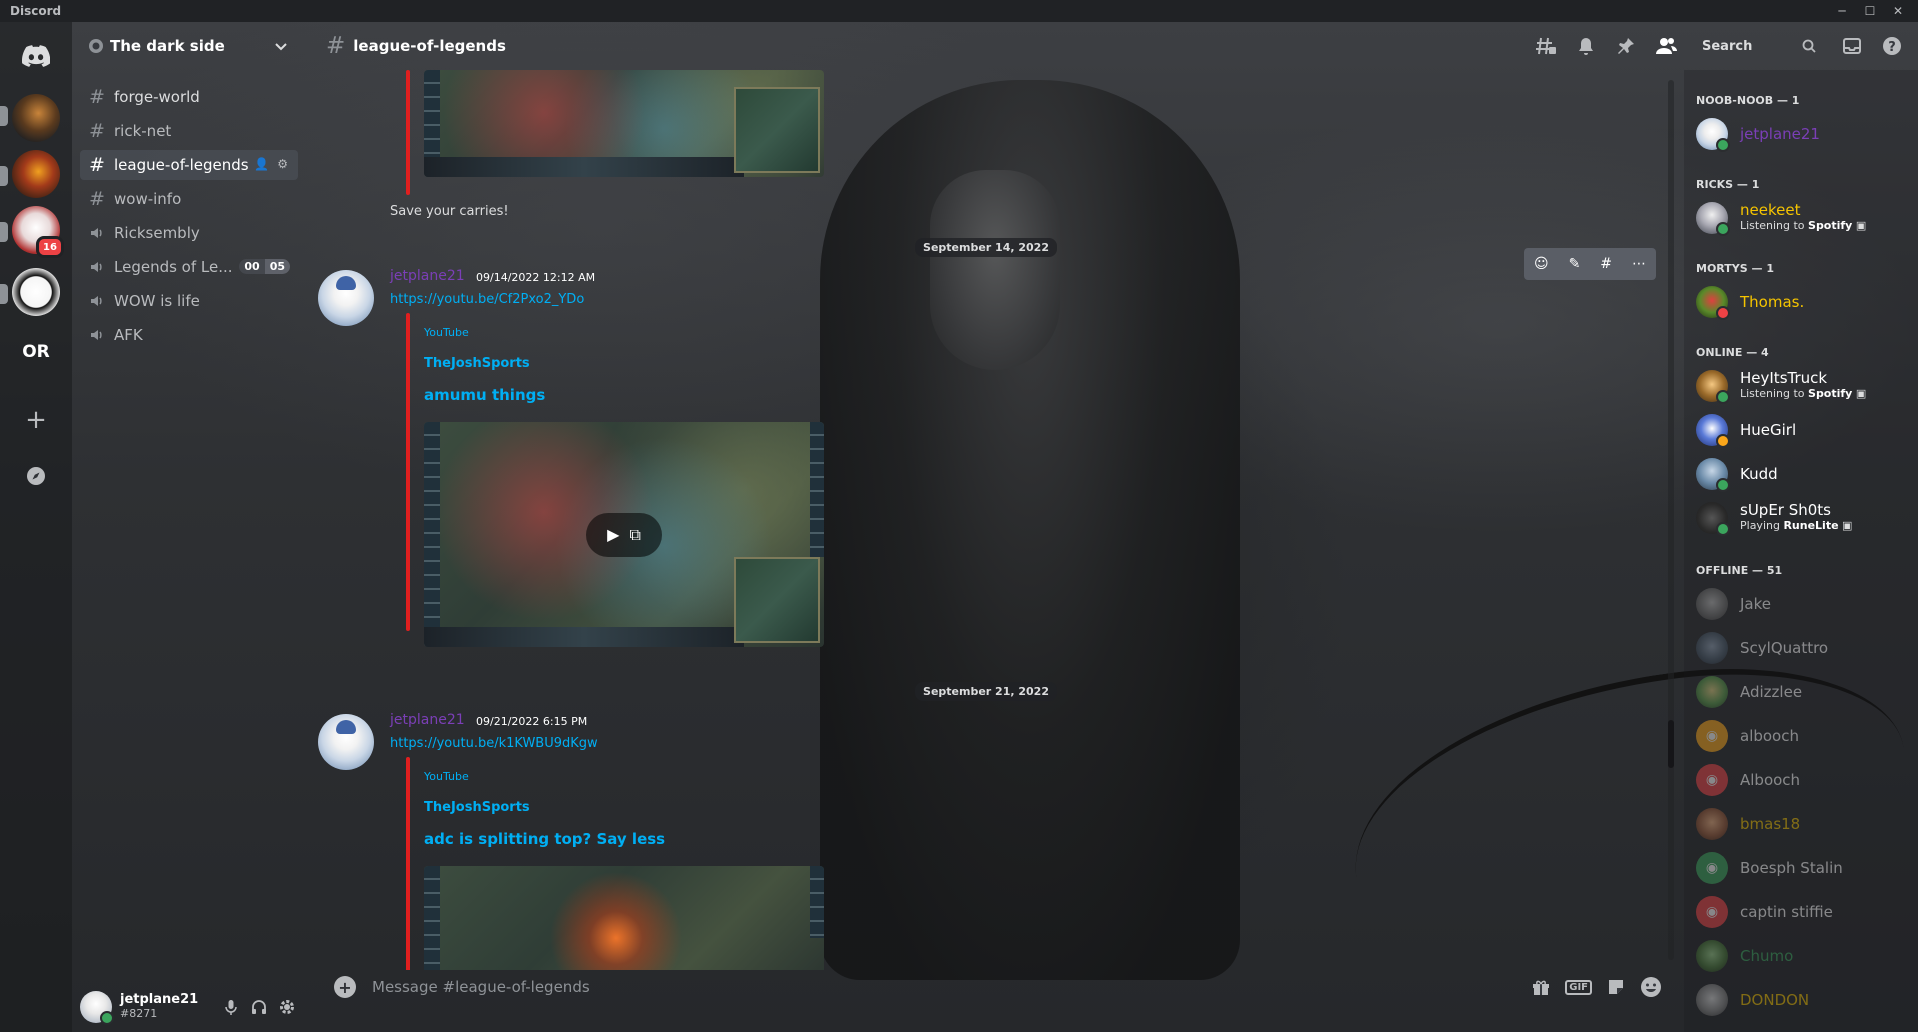  What do you see at coordinates (1651, 987) in the screenshot?
I see `emoji-icon` at bounding box center [1651, 987].